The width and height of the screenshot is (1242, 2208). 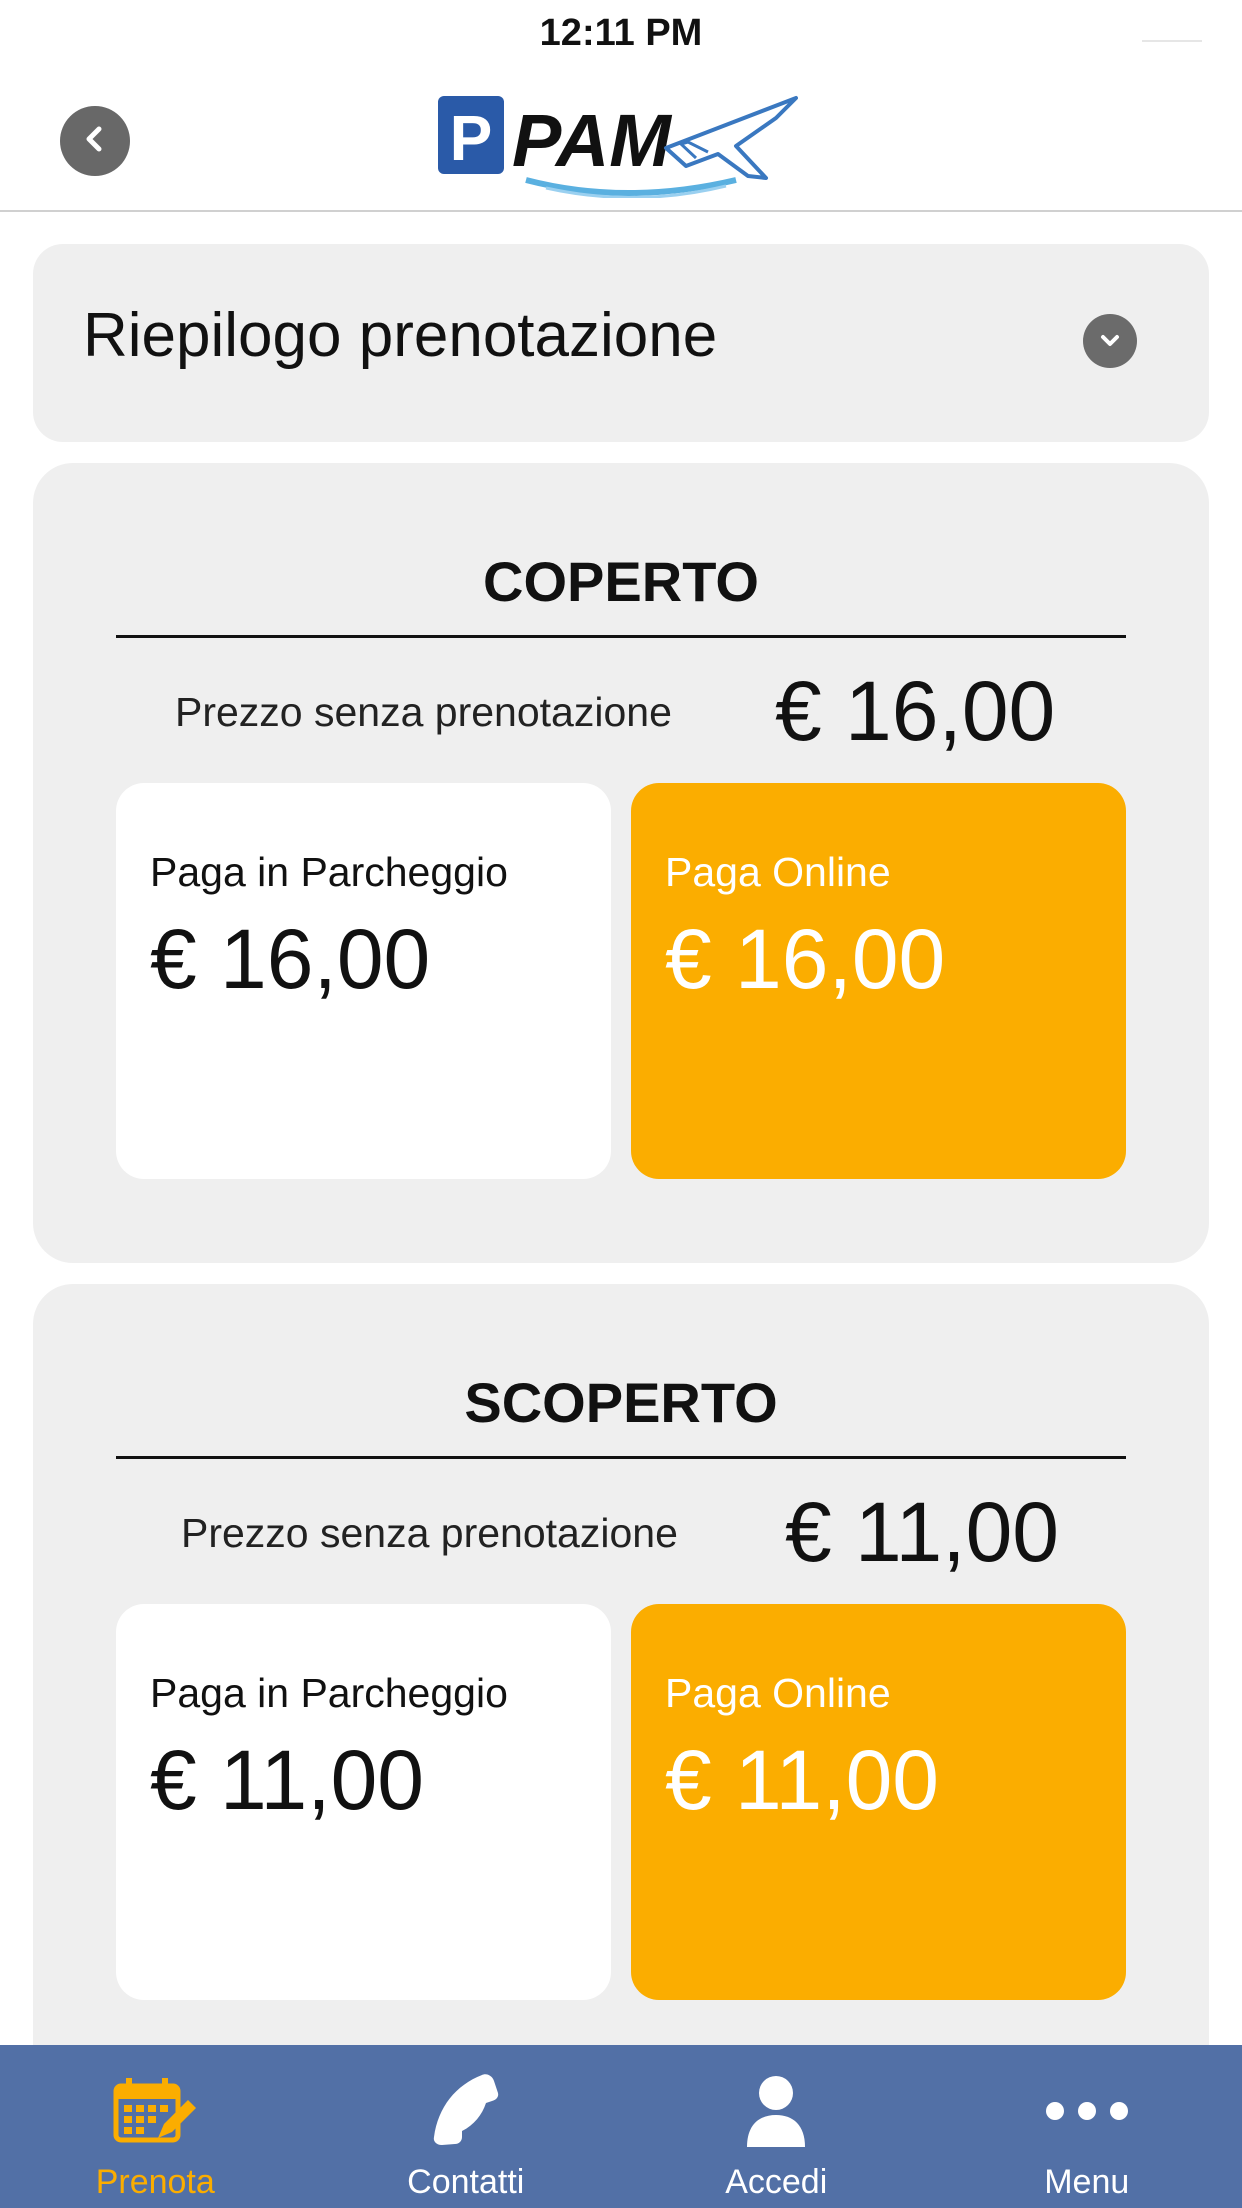 I want to click on pay-online-option: Paga Online € 11,00, so click(x=878, y=1802).